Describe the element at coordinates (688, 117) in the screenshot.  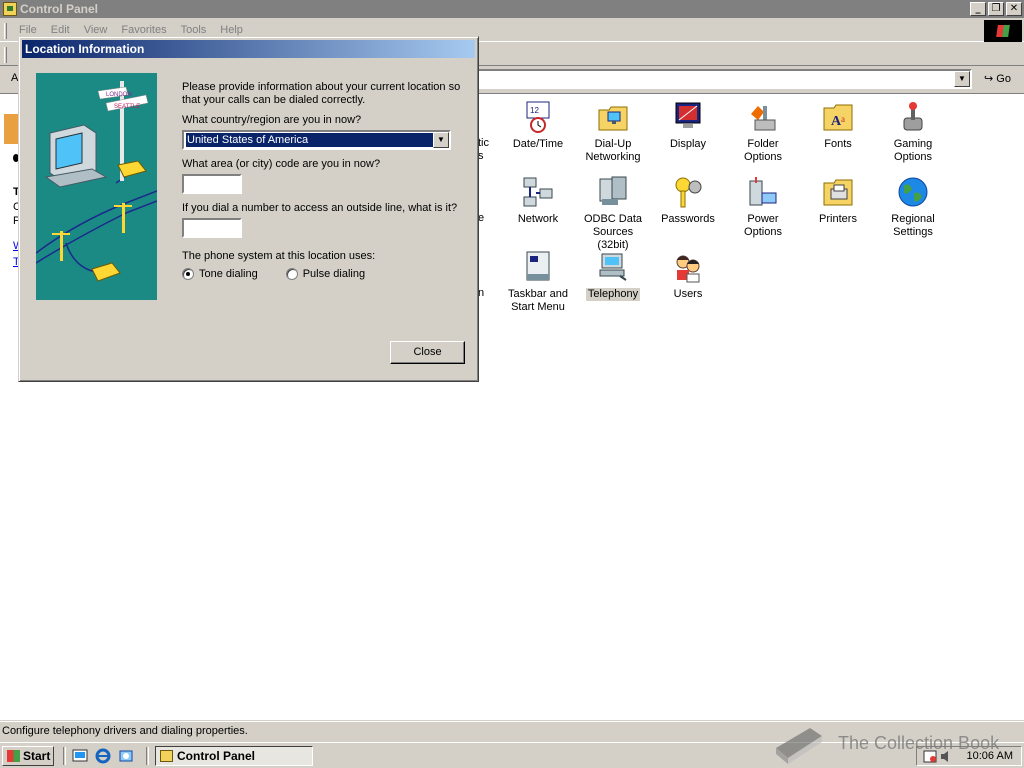
I see `display-icon` at that location.